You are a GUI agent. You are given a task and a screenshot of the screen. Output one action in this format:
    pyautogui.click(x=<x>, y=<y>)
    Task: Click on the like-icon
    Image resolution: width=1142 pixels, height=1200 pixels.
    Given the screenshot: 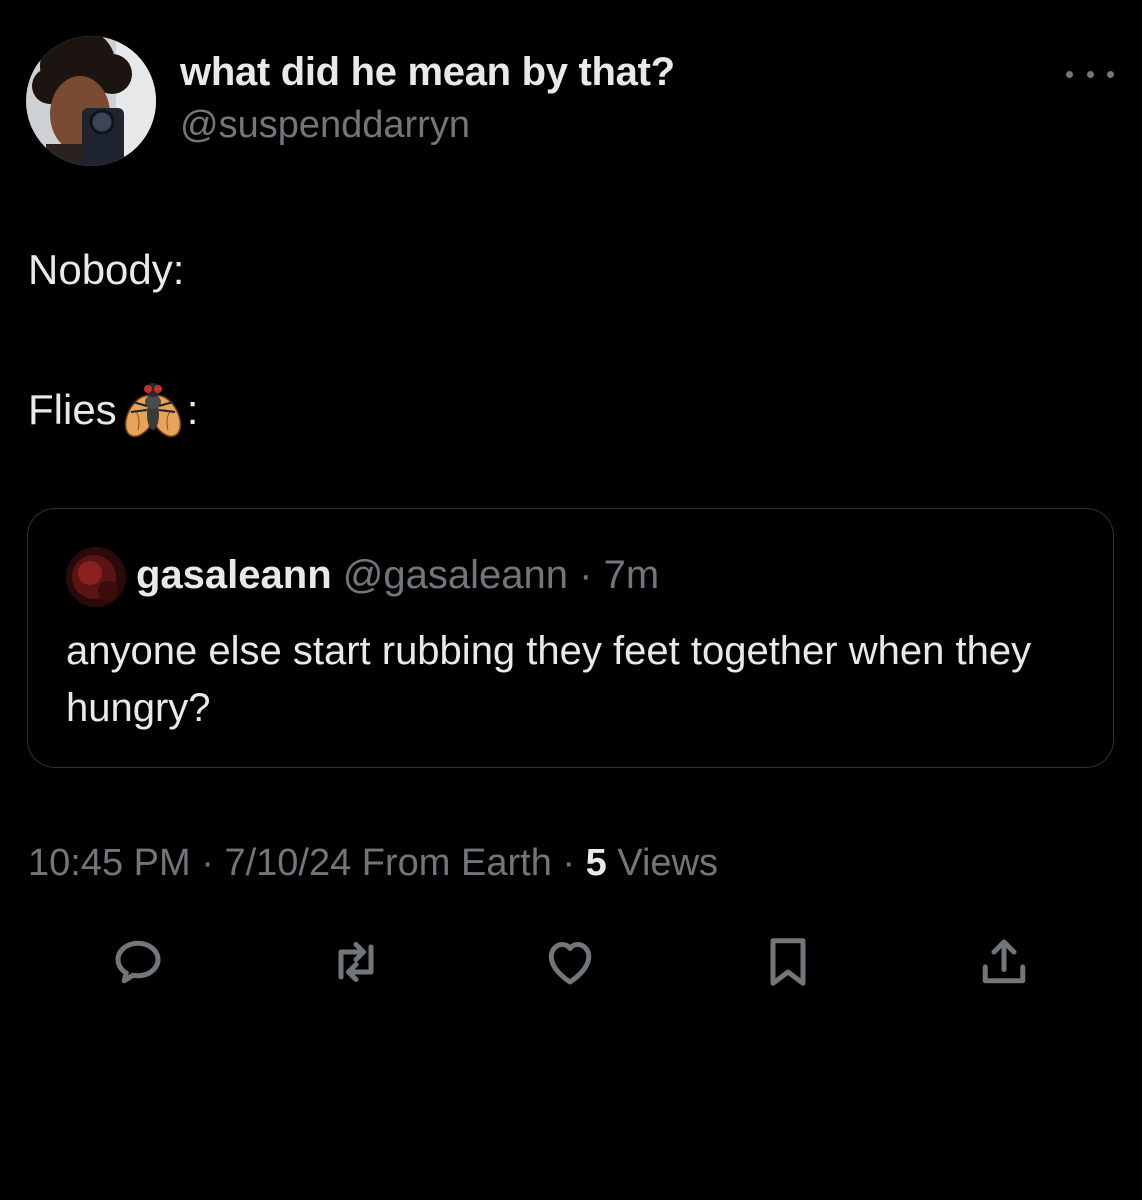 What is the action you would take?
    pyautogui.click(x=570, y=963)
    